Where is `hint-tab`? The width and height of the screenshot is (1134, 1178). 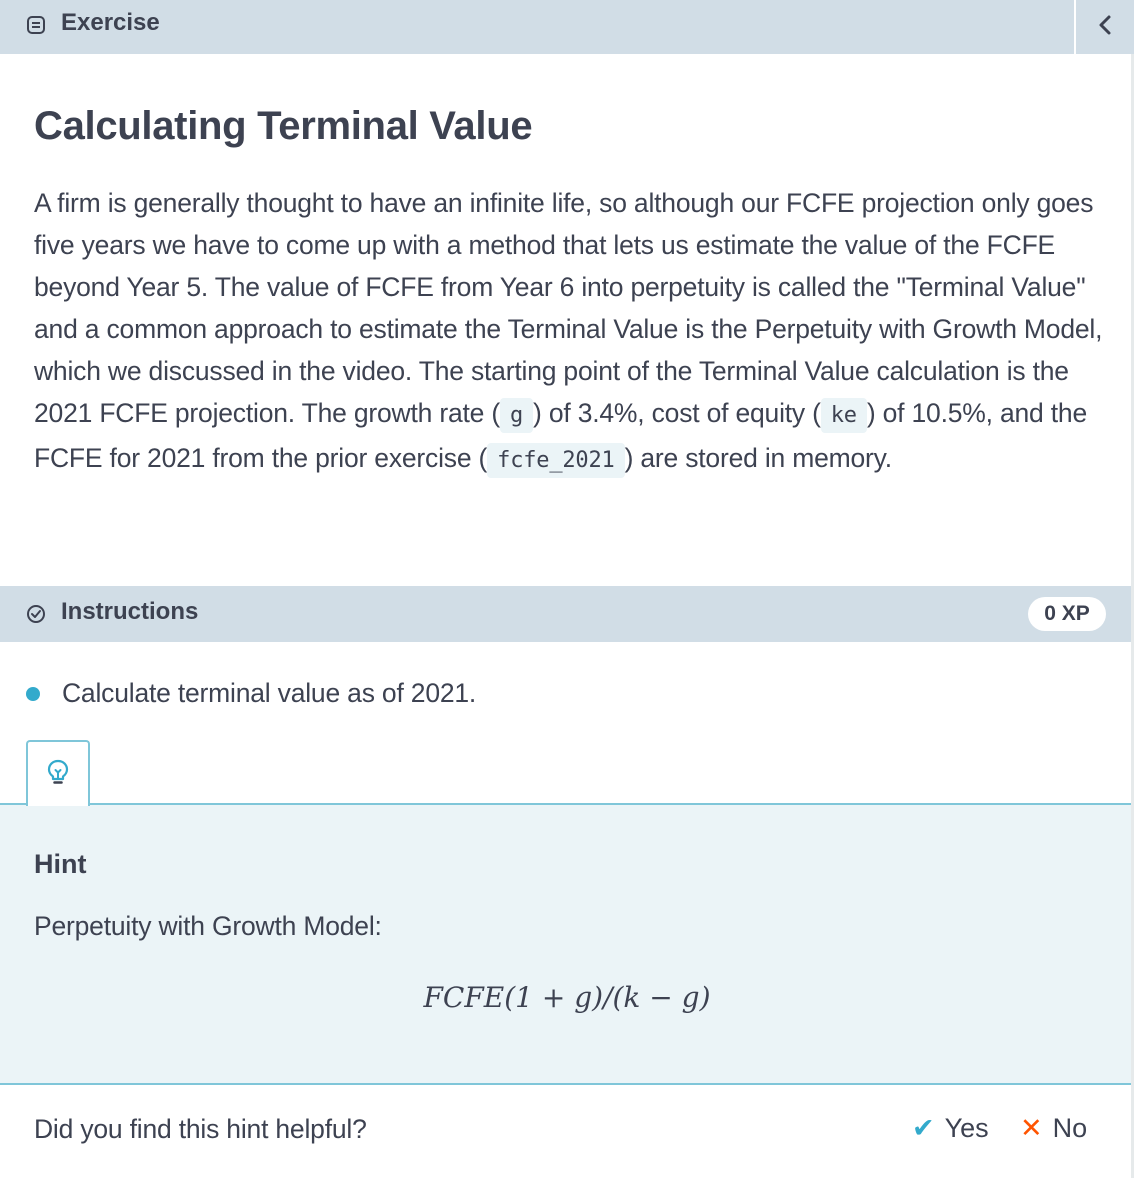
hint-tab is located at coordinates (58, 773).